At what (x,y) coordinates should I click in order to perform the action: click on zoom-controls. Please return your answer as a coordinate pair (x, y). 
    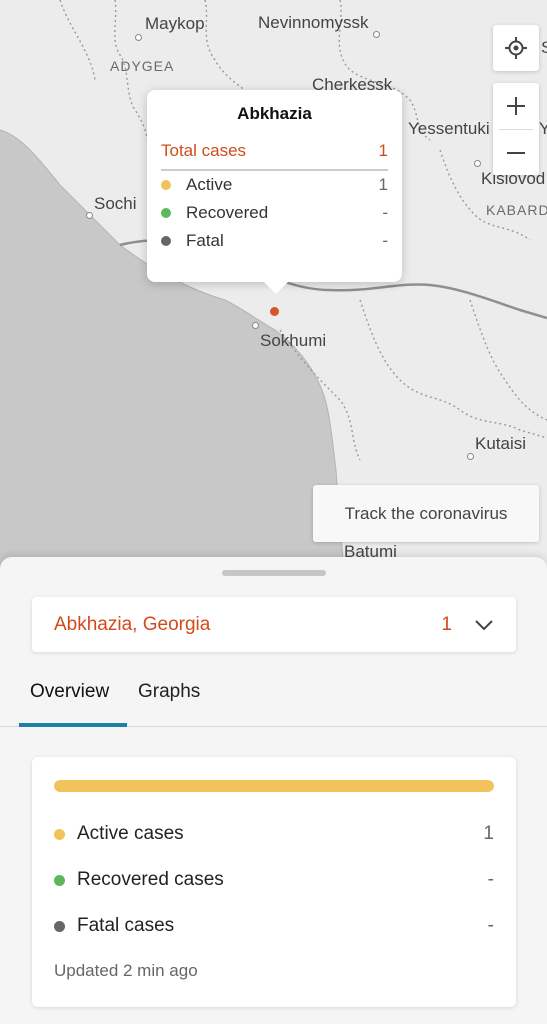
    Looking at the image, I should click on (516, 129).